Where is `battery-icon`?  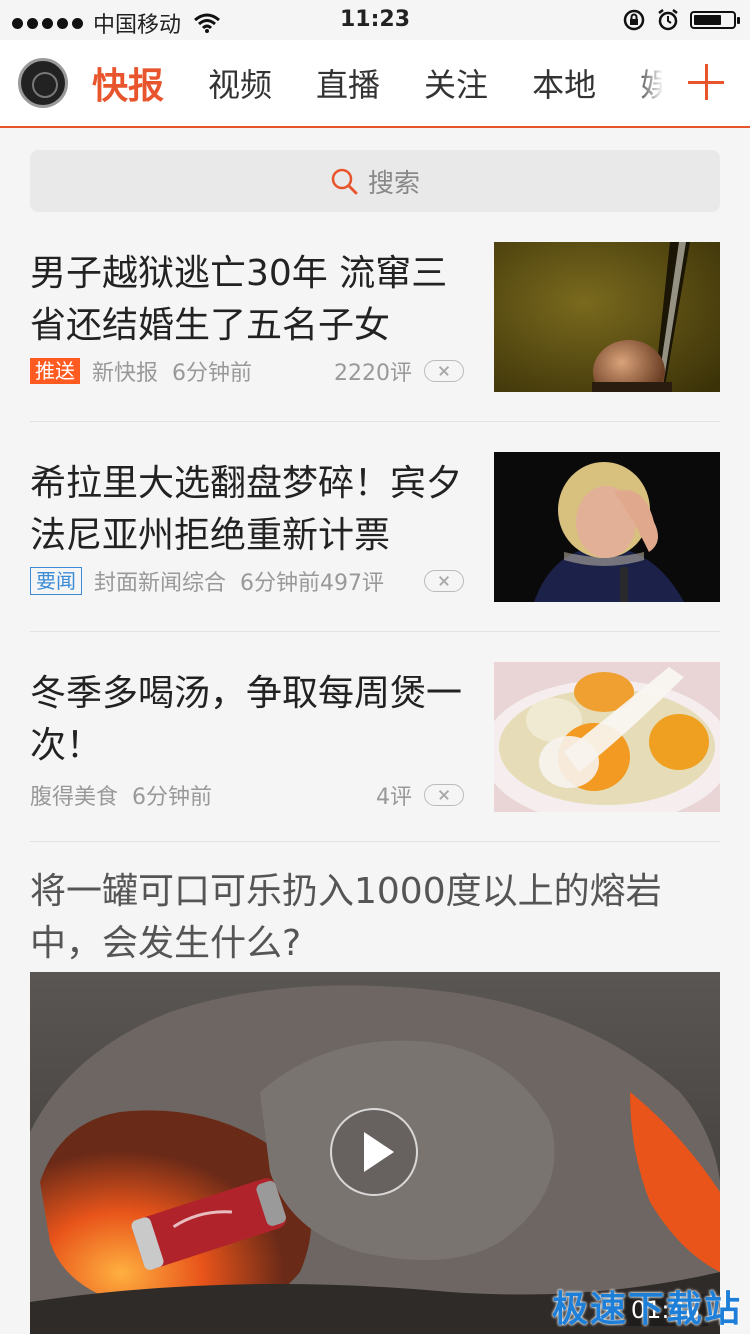 battery-icon is located at coordinates (715, 20).